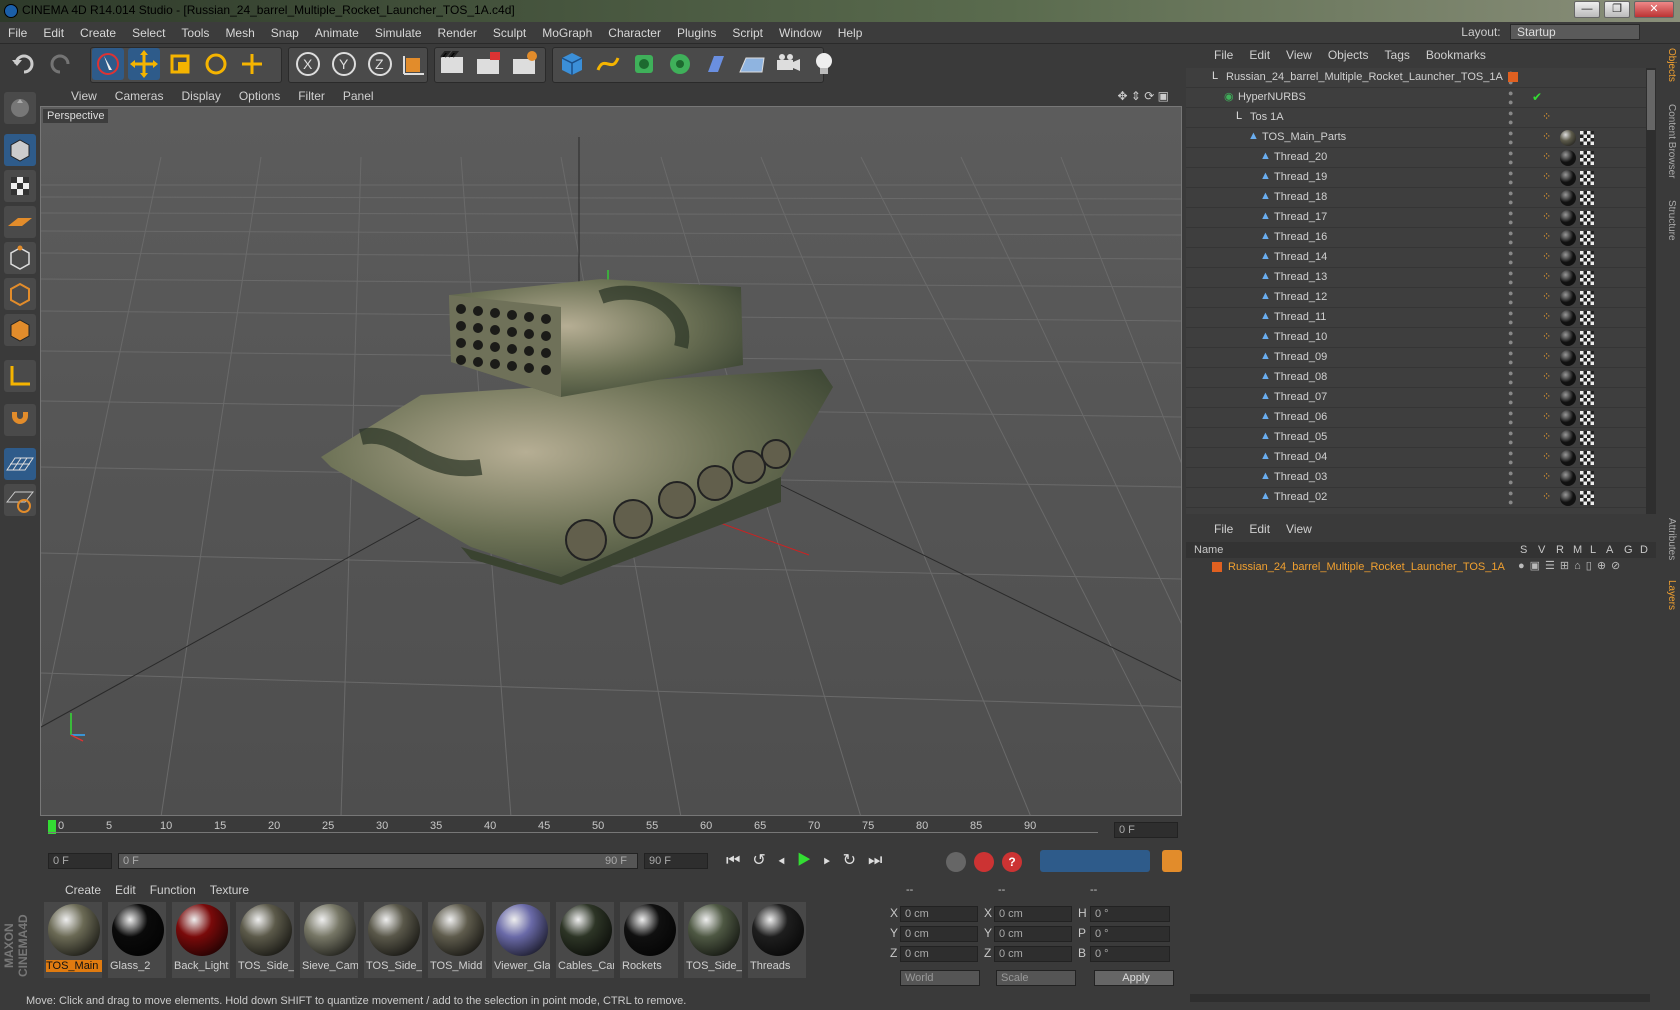 This screenshot has width=1680, height=1010. I want to click on end-frame-field: 90 F, so click(676, 861).